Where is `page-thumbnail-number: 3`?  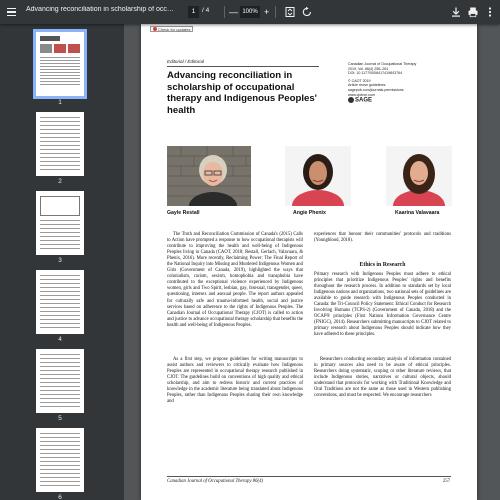 page-thumbnail-number: 3 is located at coordinates (60, 260).